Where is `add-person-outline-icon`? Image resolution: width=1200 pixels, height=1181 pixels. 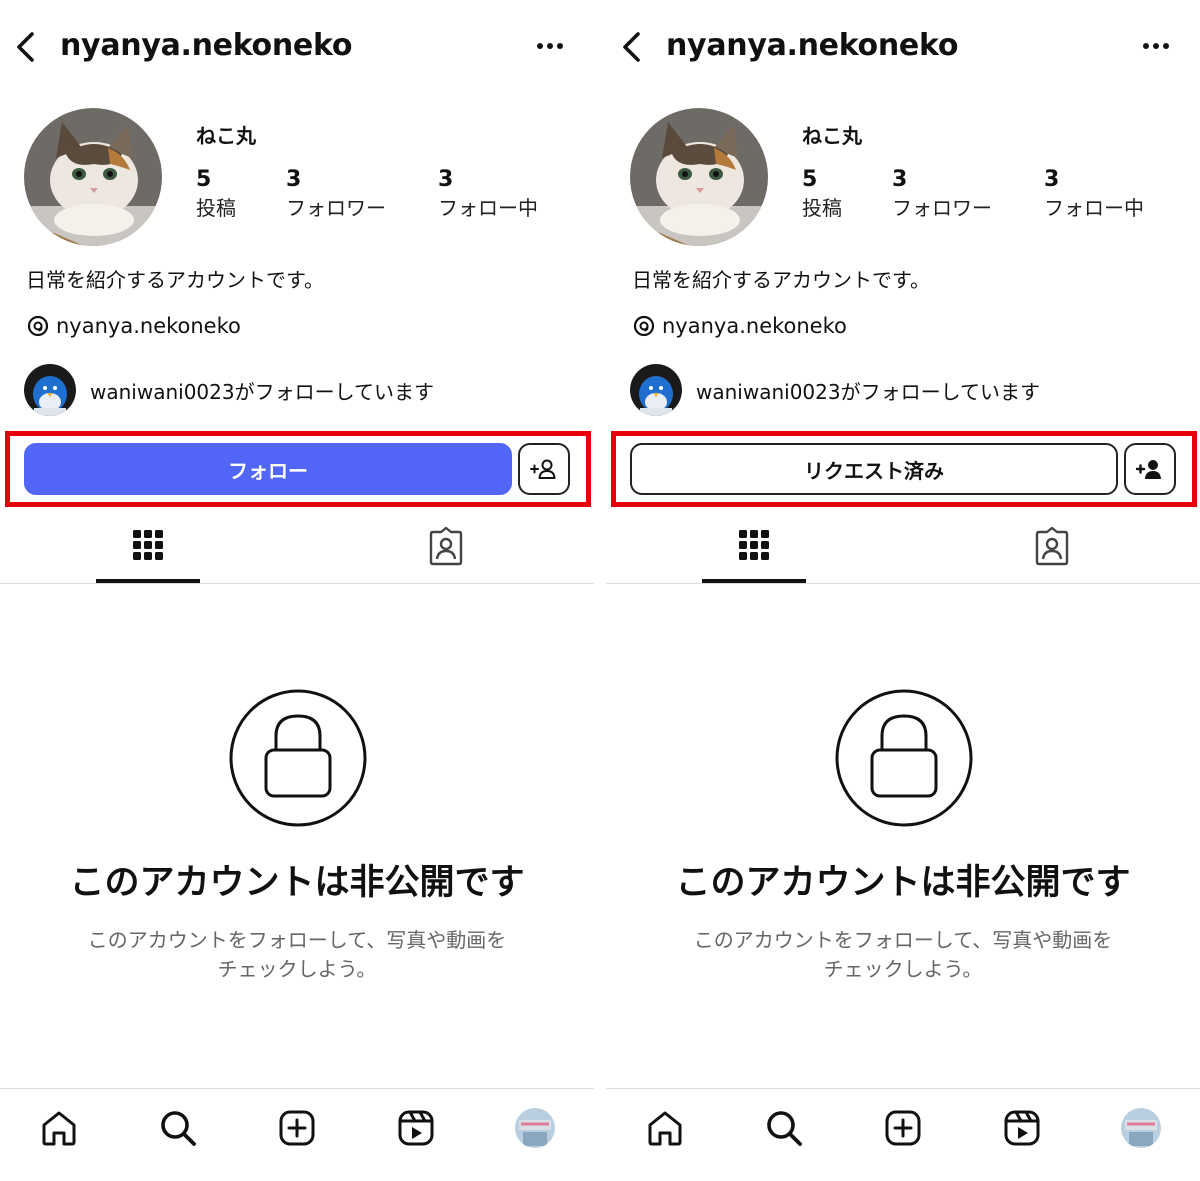 add-person-outline-icon is located at coordinates (543, 469).